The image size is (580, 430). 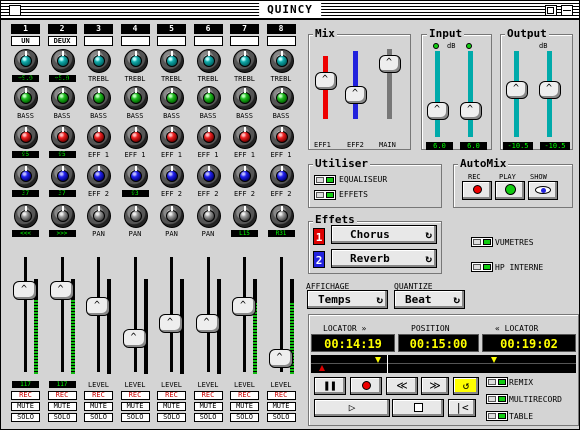 What do you see at coordinates (418, 408) in the screenshot?
I see `stop-button` at bounding box center [418, 408].